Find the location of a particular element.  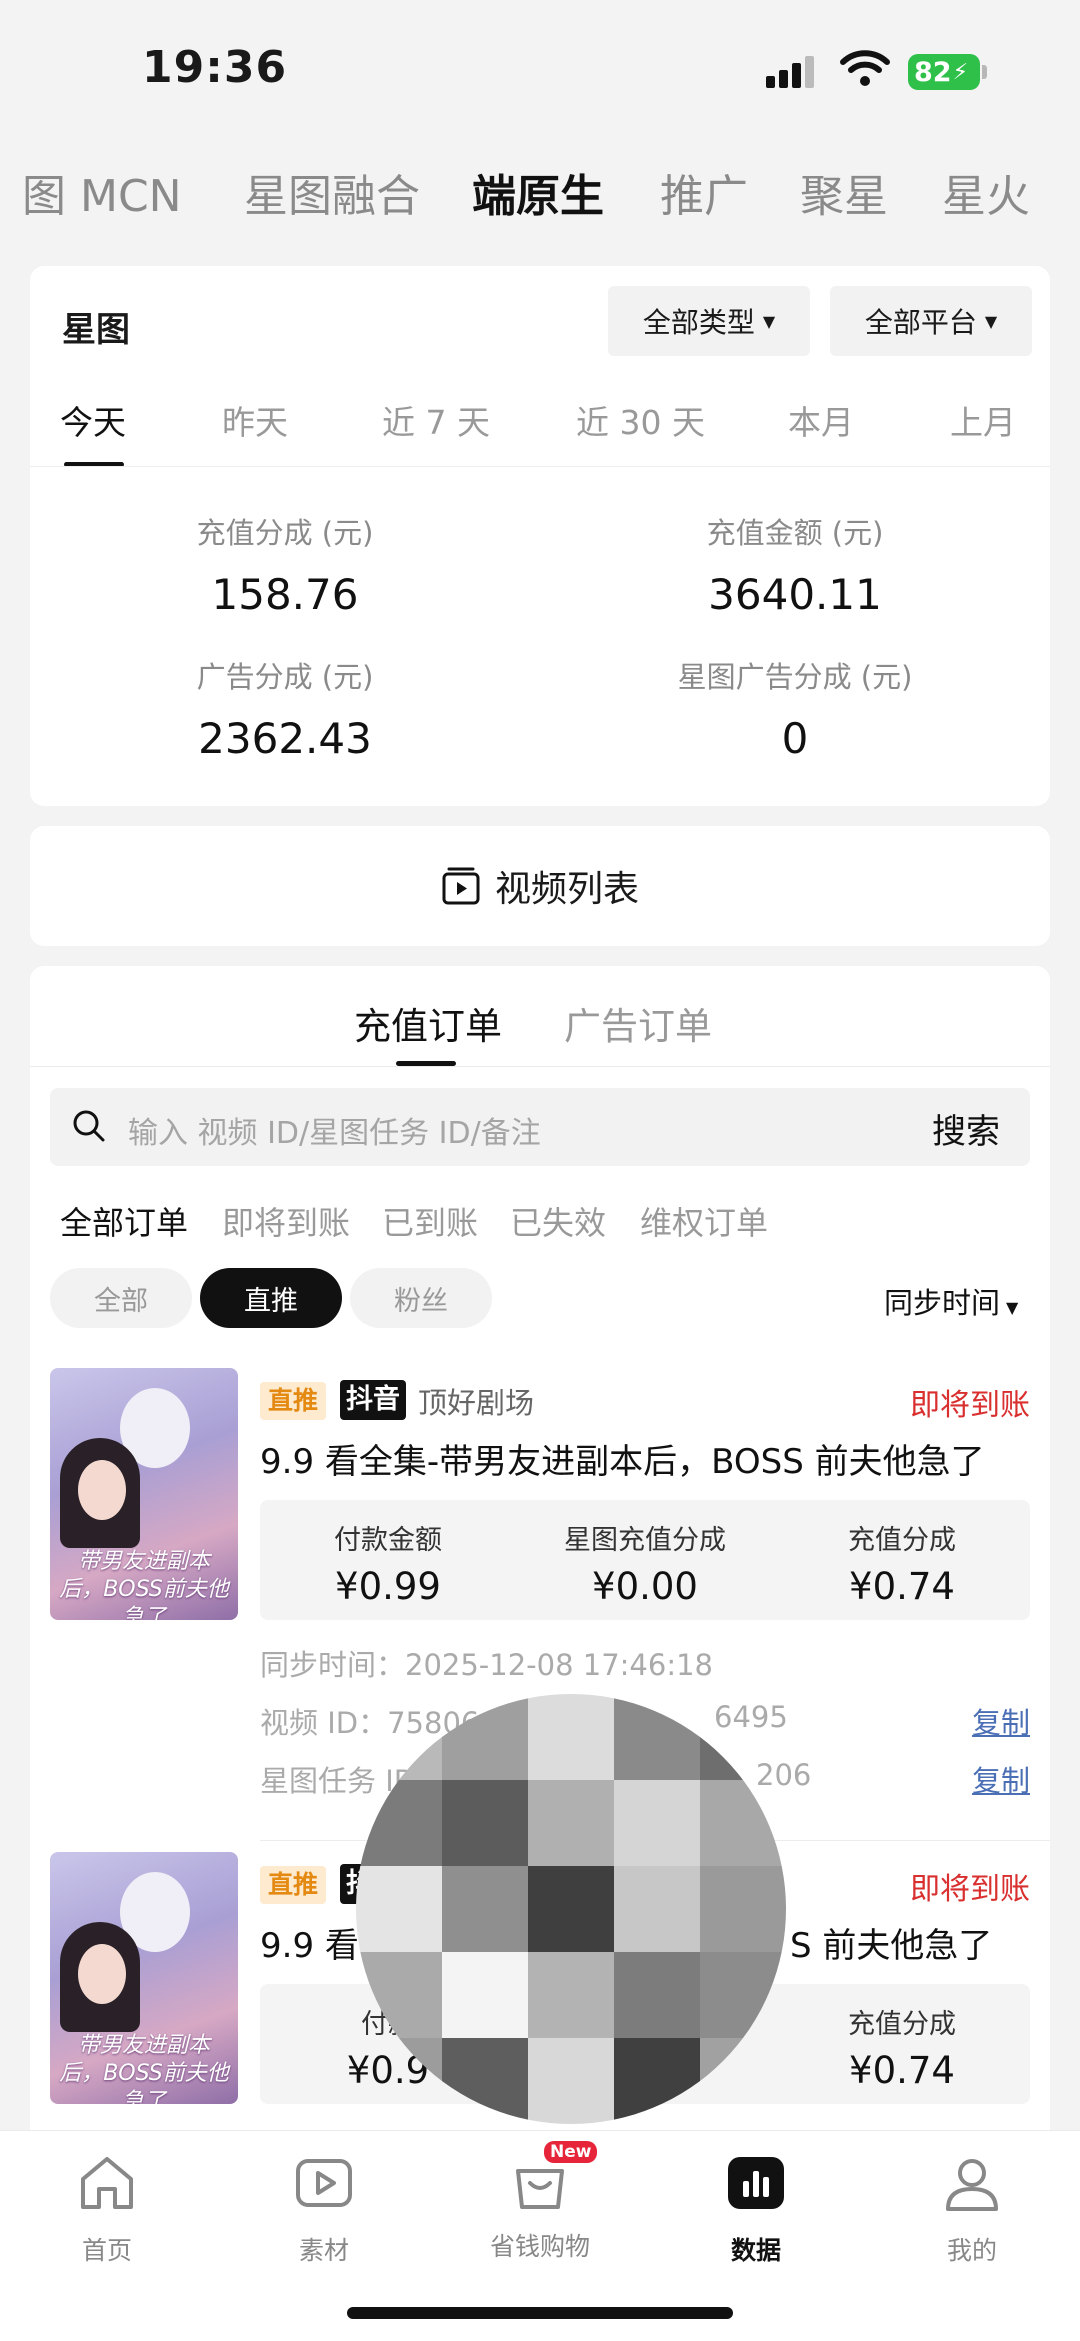

tab-xingtu-fusion: 星图融合 is located at coordinates (332, 190).